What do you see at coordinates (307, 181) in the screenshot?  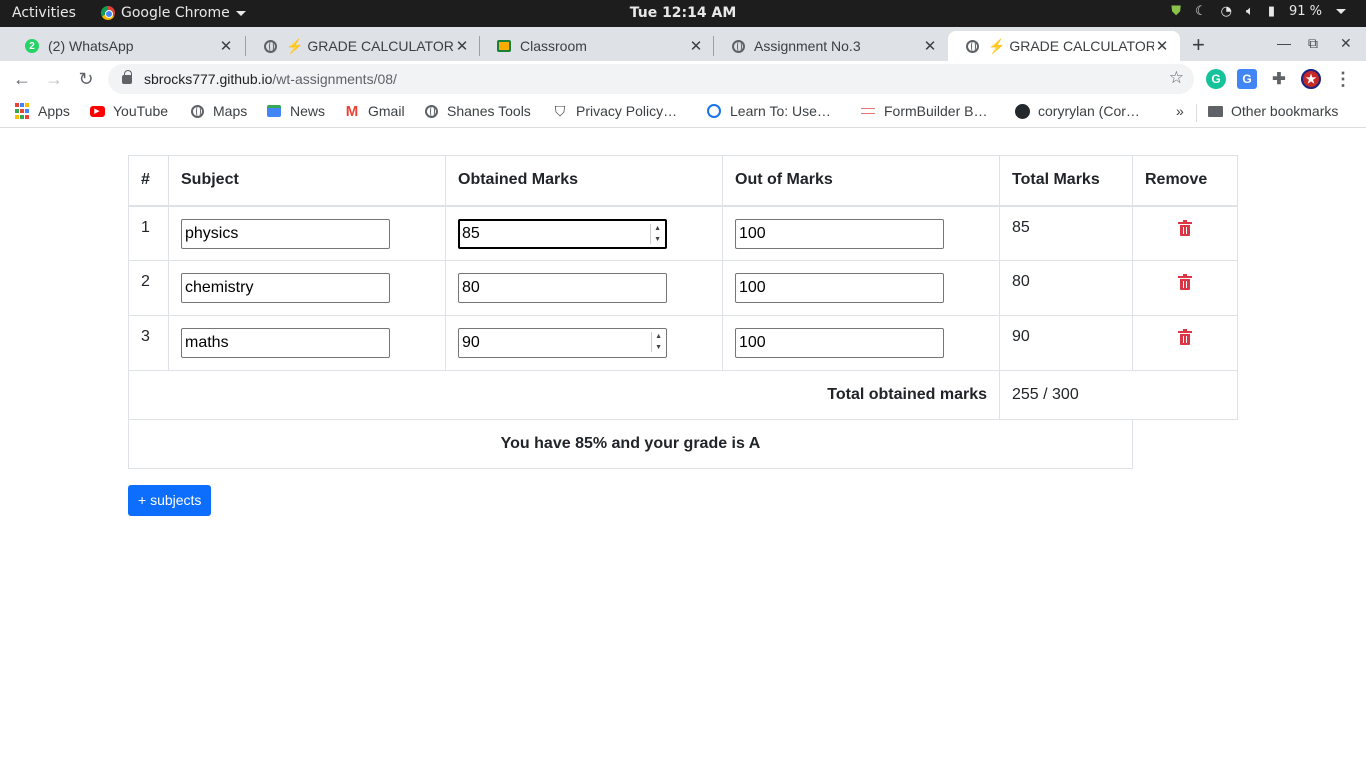 I see `column-header-subject: Subject` at bounding box center [307, 181].